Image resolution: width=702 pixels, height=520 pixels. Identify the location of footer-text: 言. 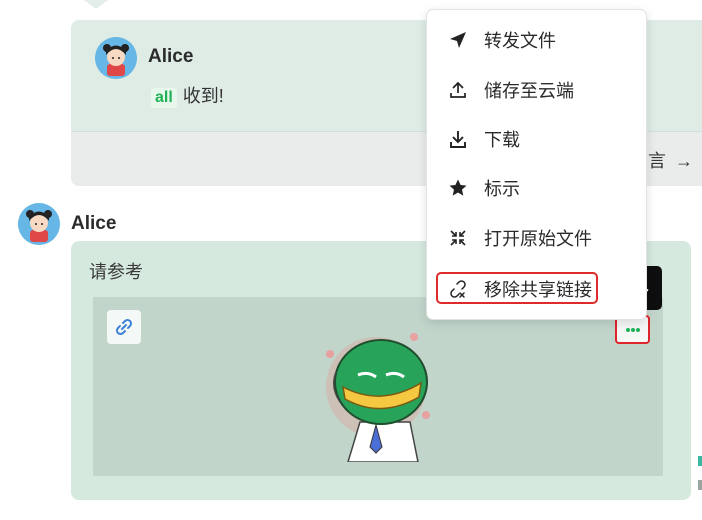
(657, 161).